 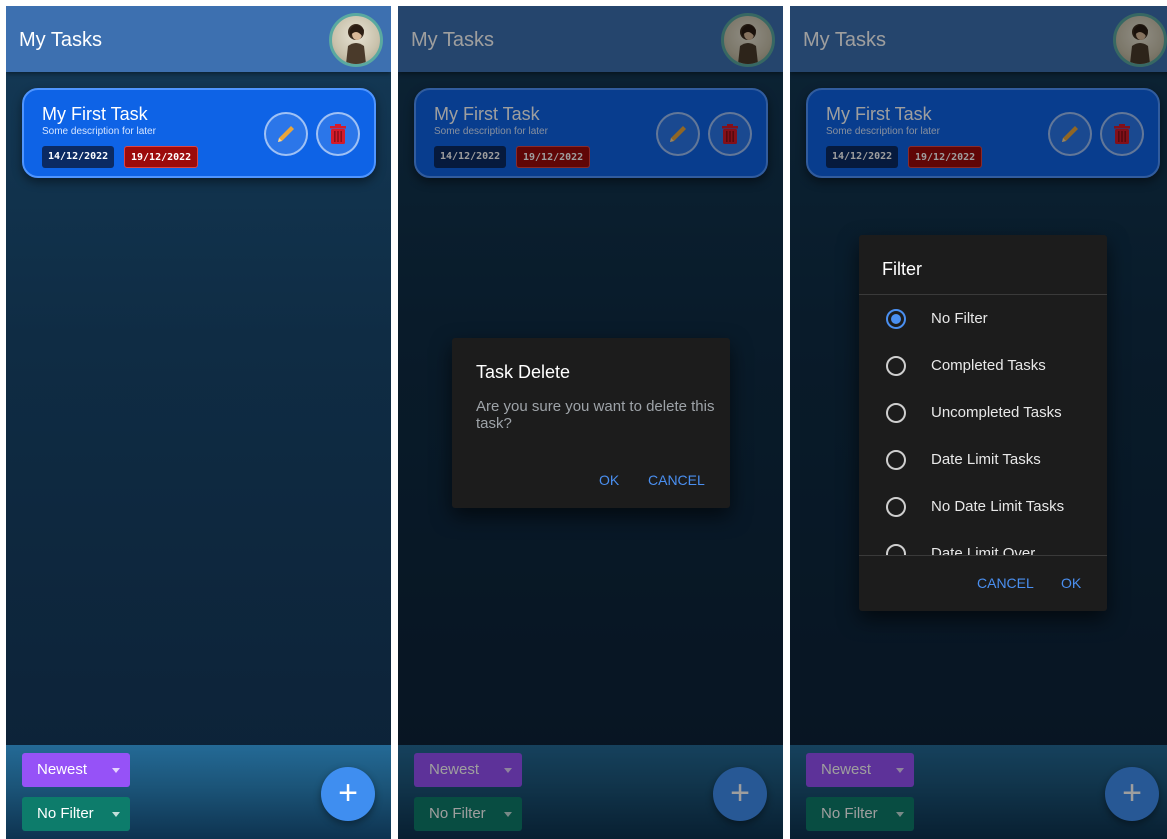 I want to click on filter-option: Date Limit Tasks, so click(x=983, y=459).